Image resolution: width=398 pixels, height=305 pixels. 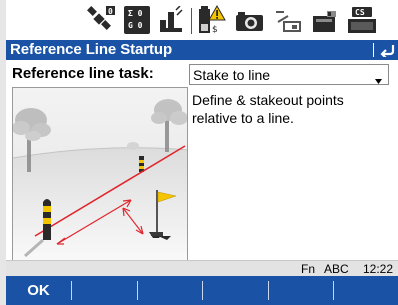 I want to click on camera-icon, so click(x=250, y=21).